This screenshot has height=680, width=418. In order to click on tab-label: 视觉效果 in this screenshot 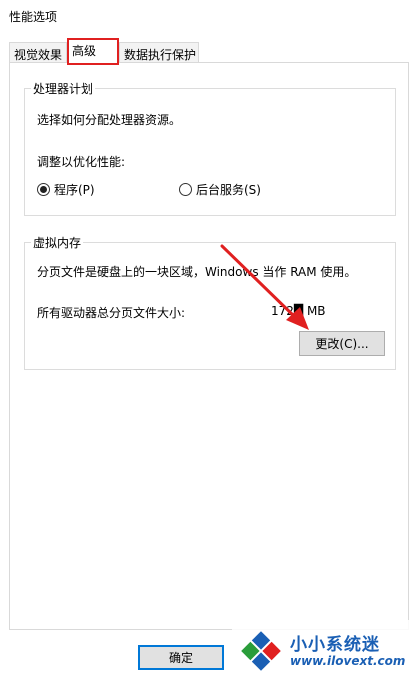, I will do `click(38, 55)`.